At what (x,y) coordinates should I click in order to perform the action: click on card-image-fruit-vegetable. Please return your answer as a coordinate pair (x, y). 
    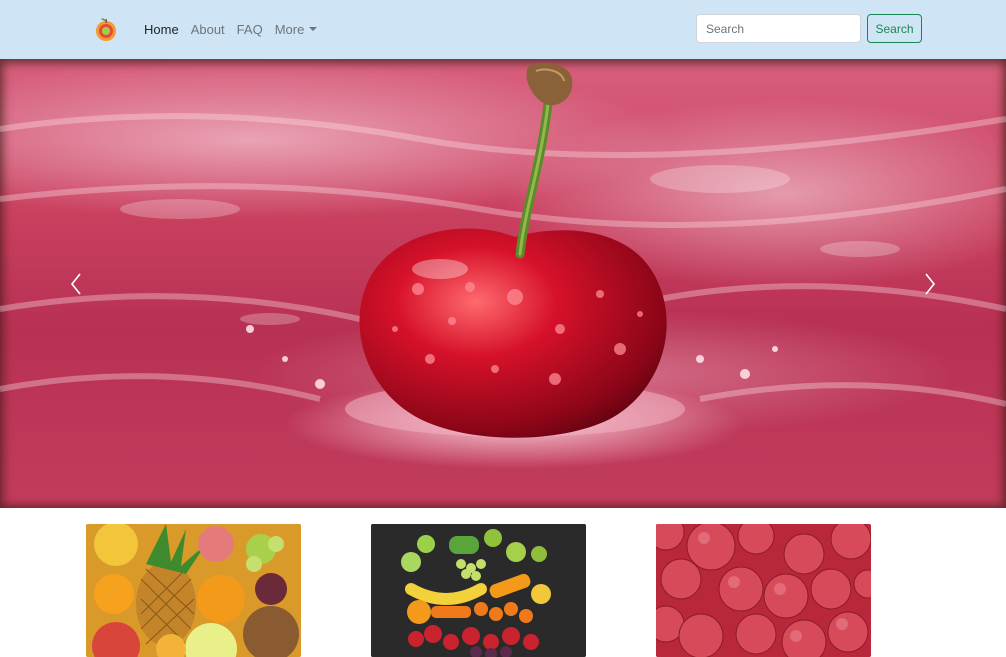
    Looking at the image, I should click on (478, 590).